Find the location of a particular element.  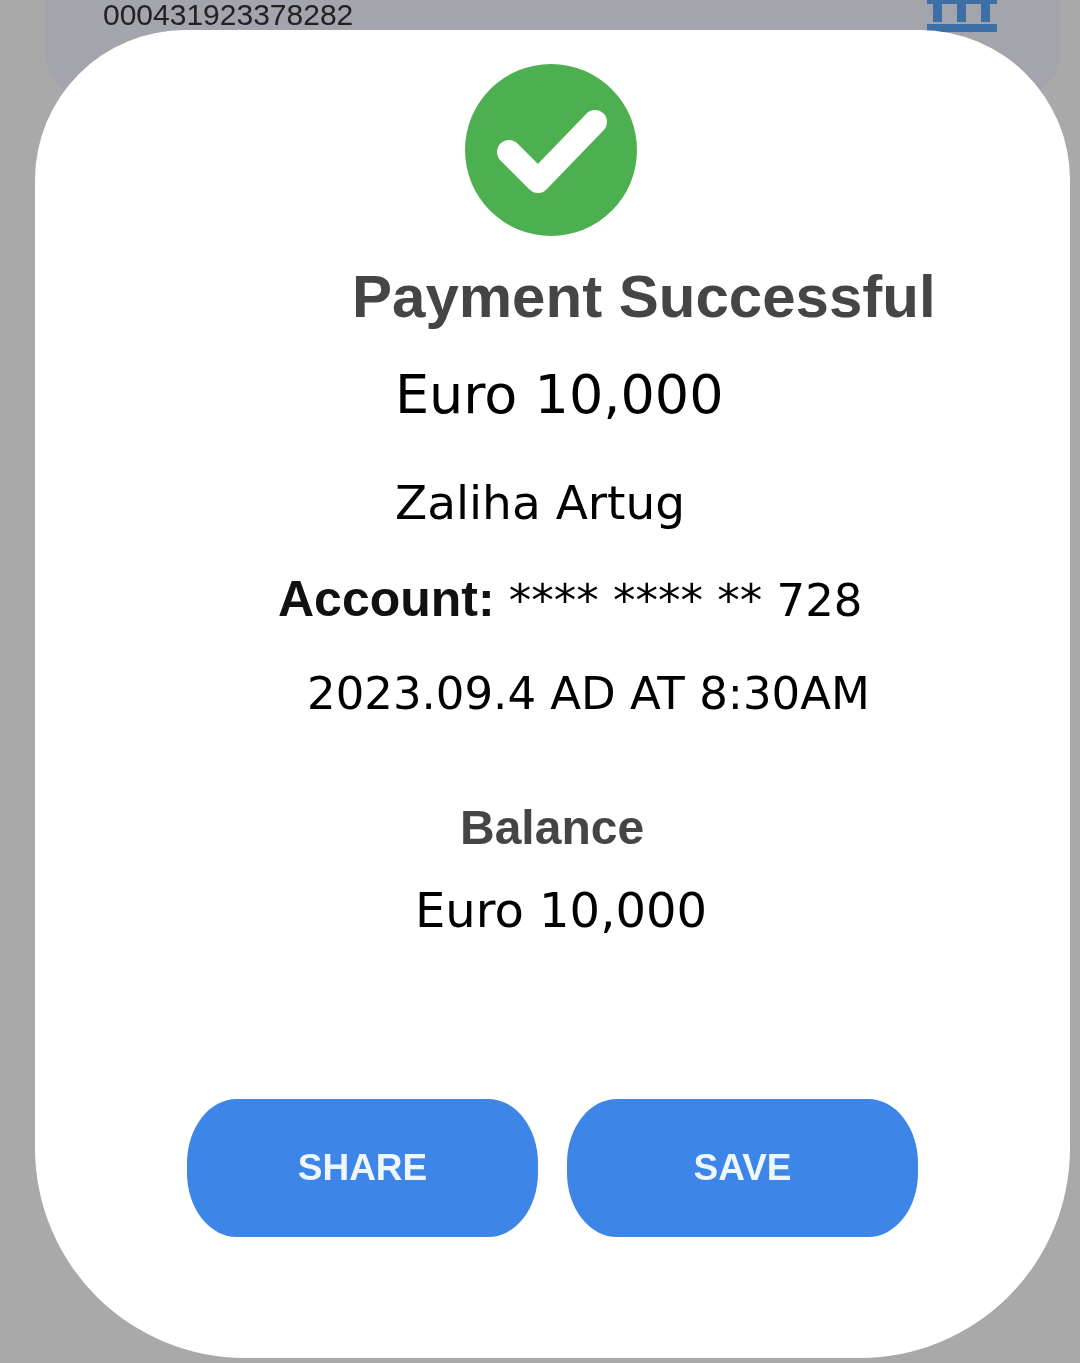

action-button: SAVE is located at coordinates (742, 1168).